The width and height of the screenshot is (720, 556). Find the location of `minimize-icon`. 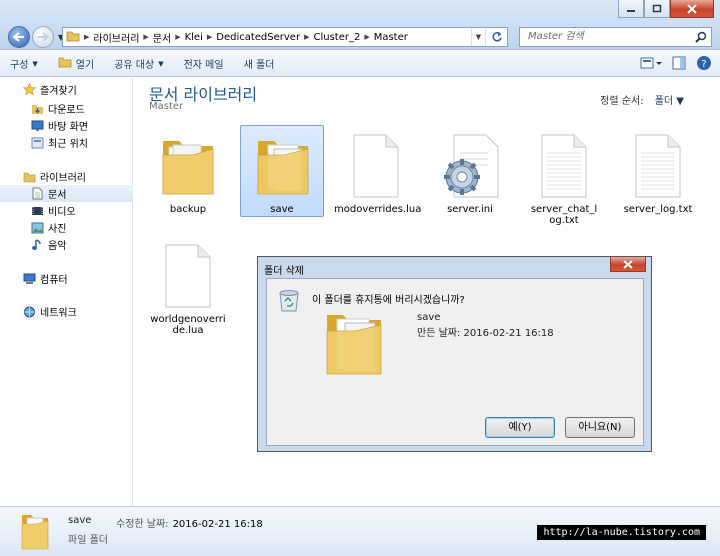

minimize-icon is located at coordinates (631, 9).